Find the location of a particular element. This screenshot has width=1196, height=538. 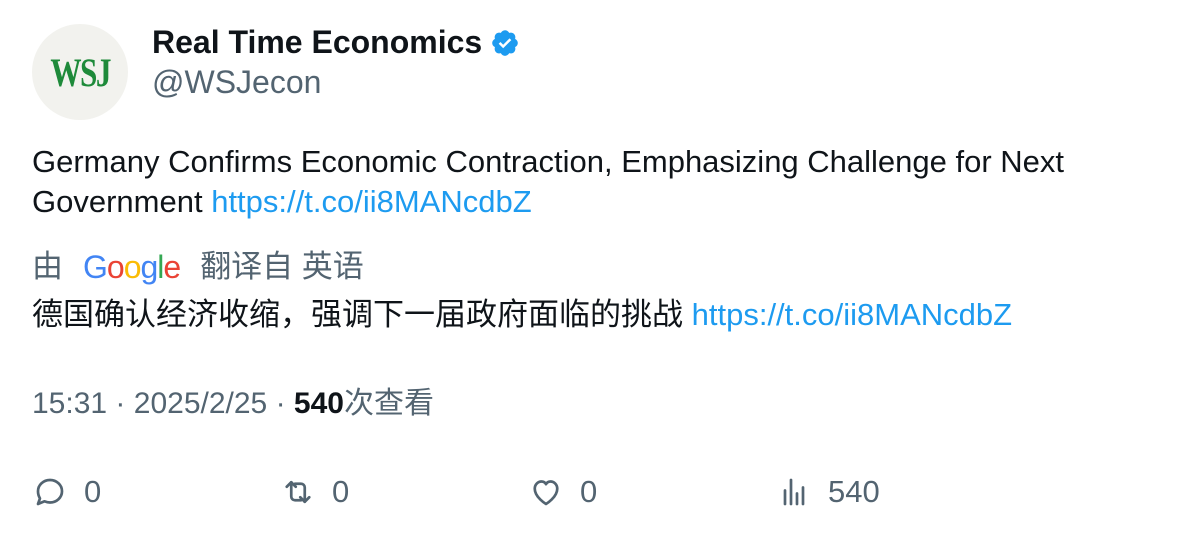

avatar: WSJ is located at coordinates (80, 72).